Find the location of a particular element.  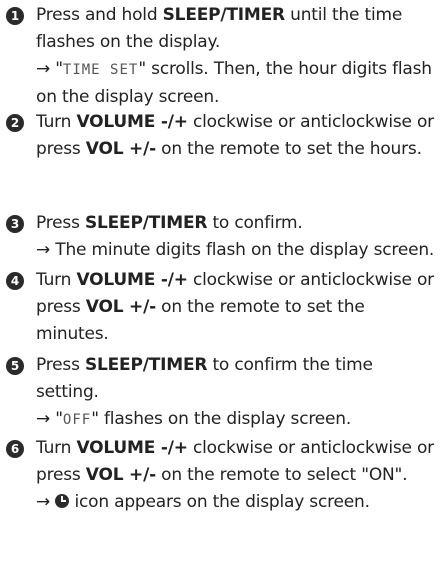

step-number-badge: 5 is located at coordinates (15, 366).